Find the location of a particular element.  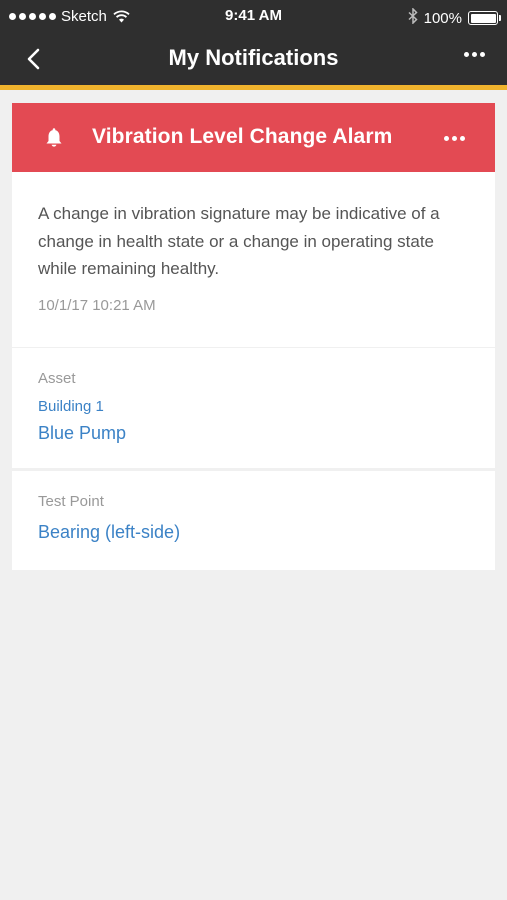

alarm-more-button is located at coordinates (454, 138).